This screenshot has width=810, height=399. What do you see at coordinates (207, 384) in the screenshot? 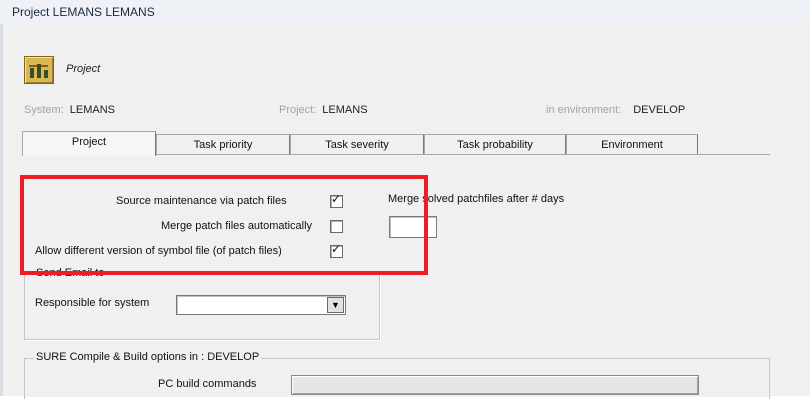
I see `pc-build-label: PC build commands` at bounding box center [207, 384].